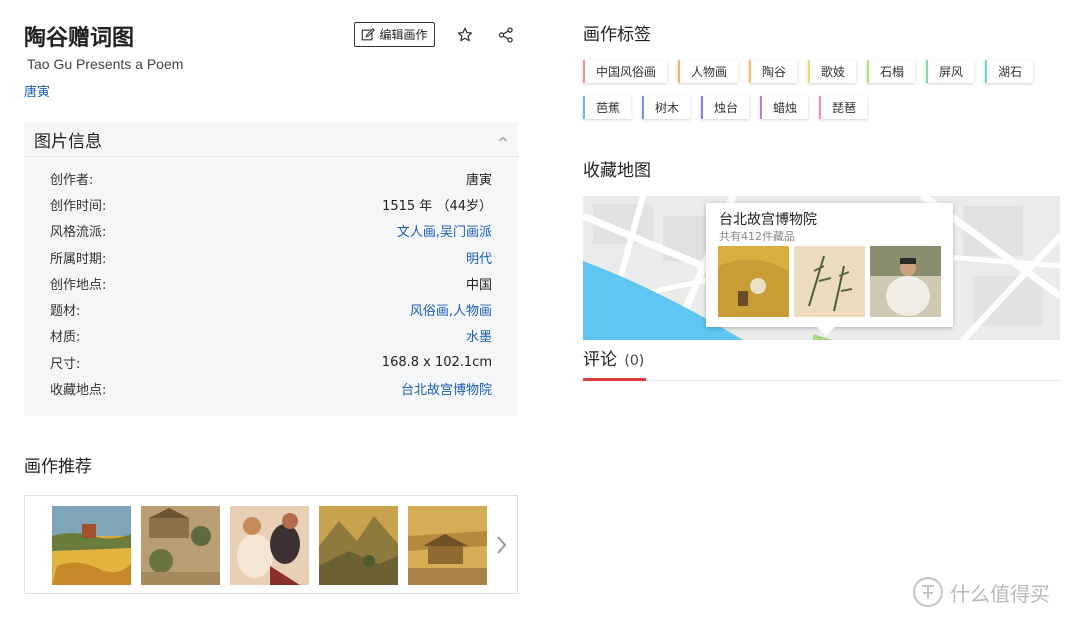 Image resolution: width=1080 pixels, height=619 pixels. I want to click on tag-chip: 芭蕉, so click(607, 107).